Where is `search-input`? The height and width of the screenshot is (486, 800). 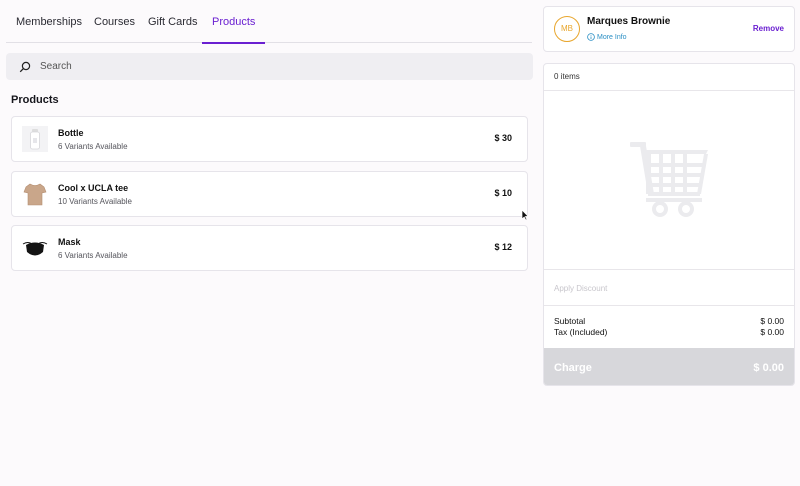
search-input is located at coordinates (280, 66).